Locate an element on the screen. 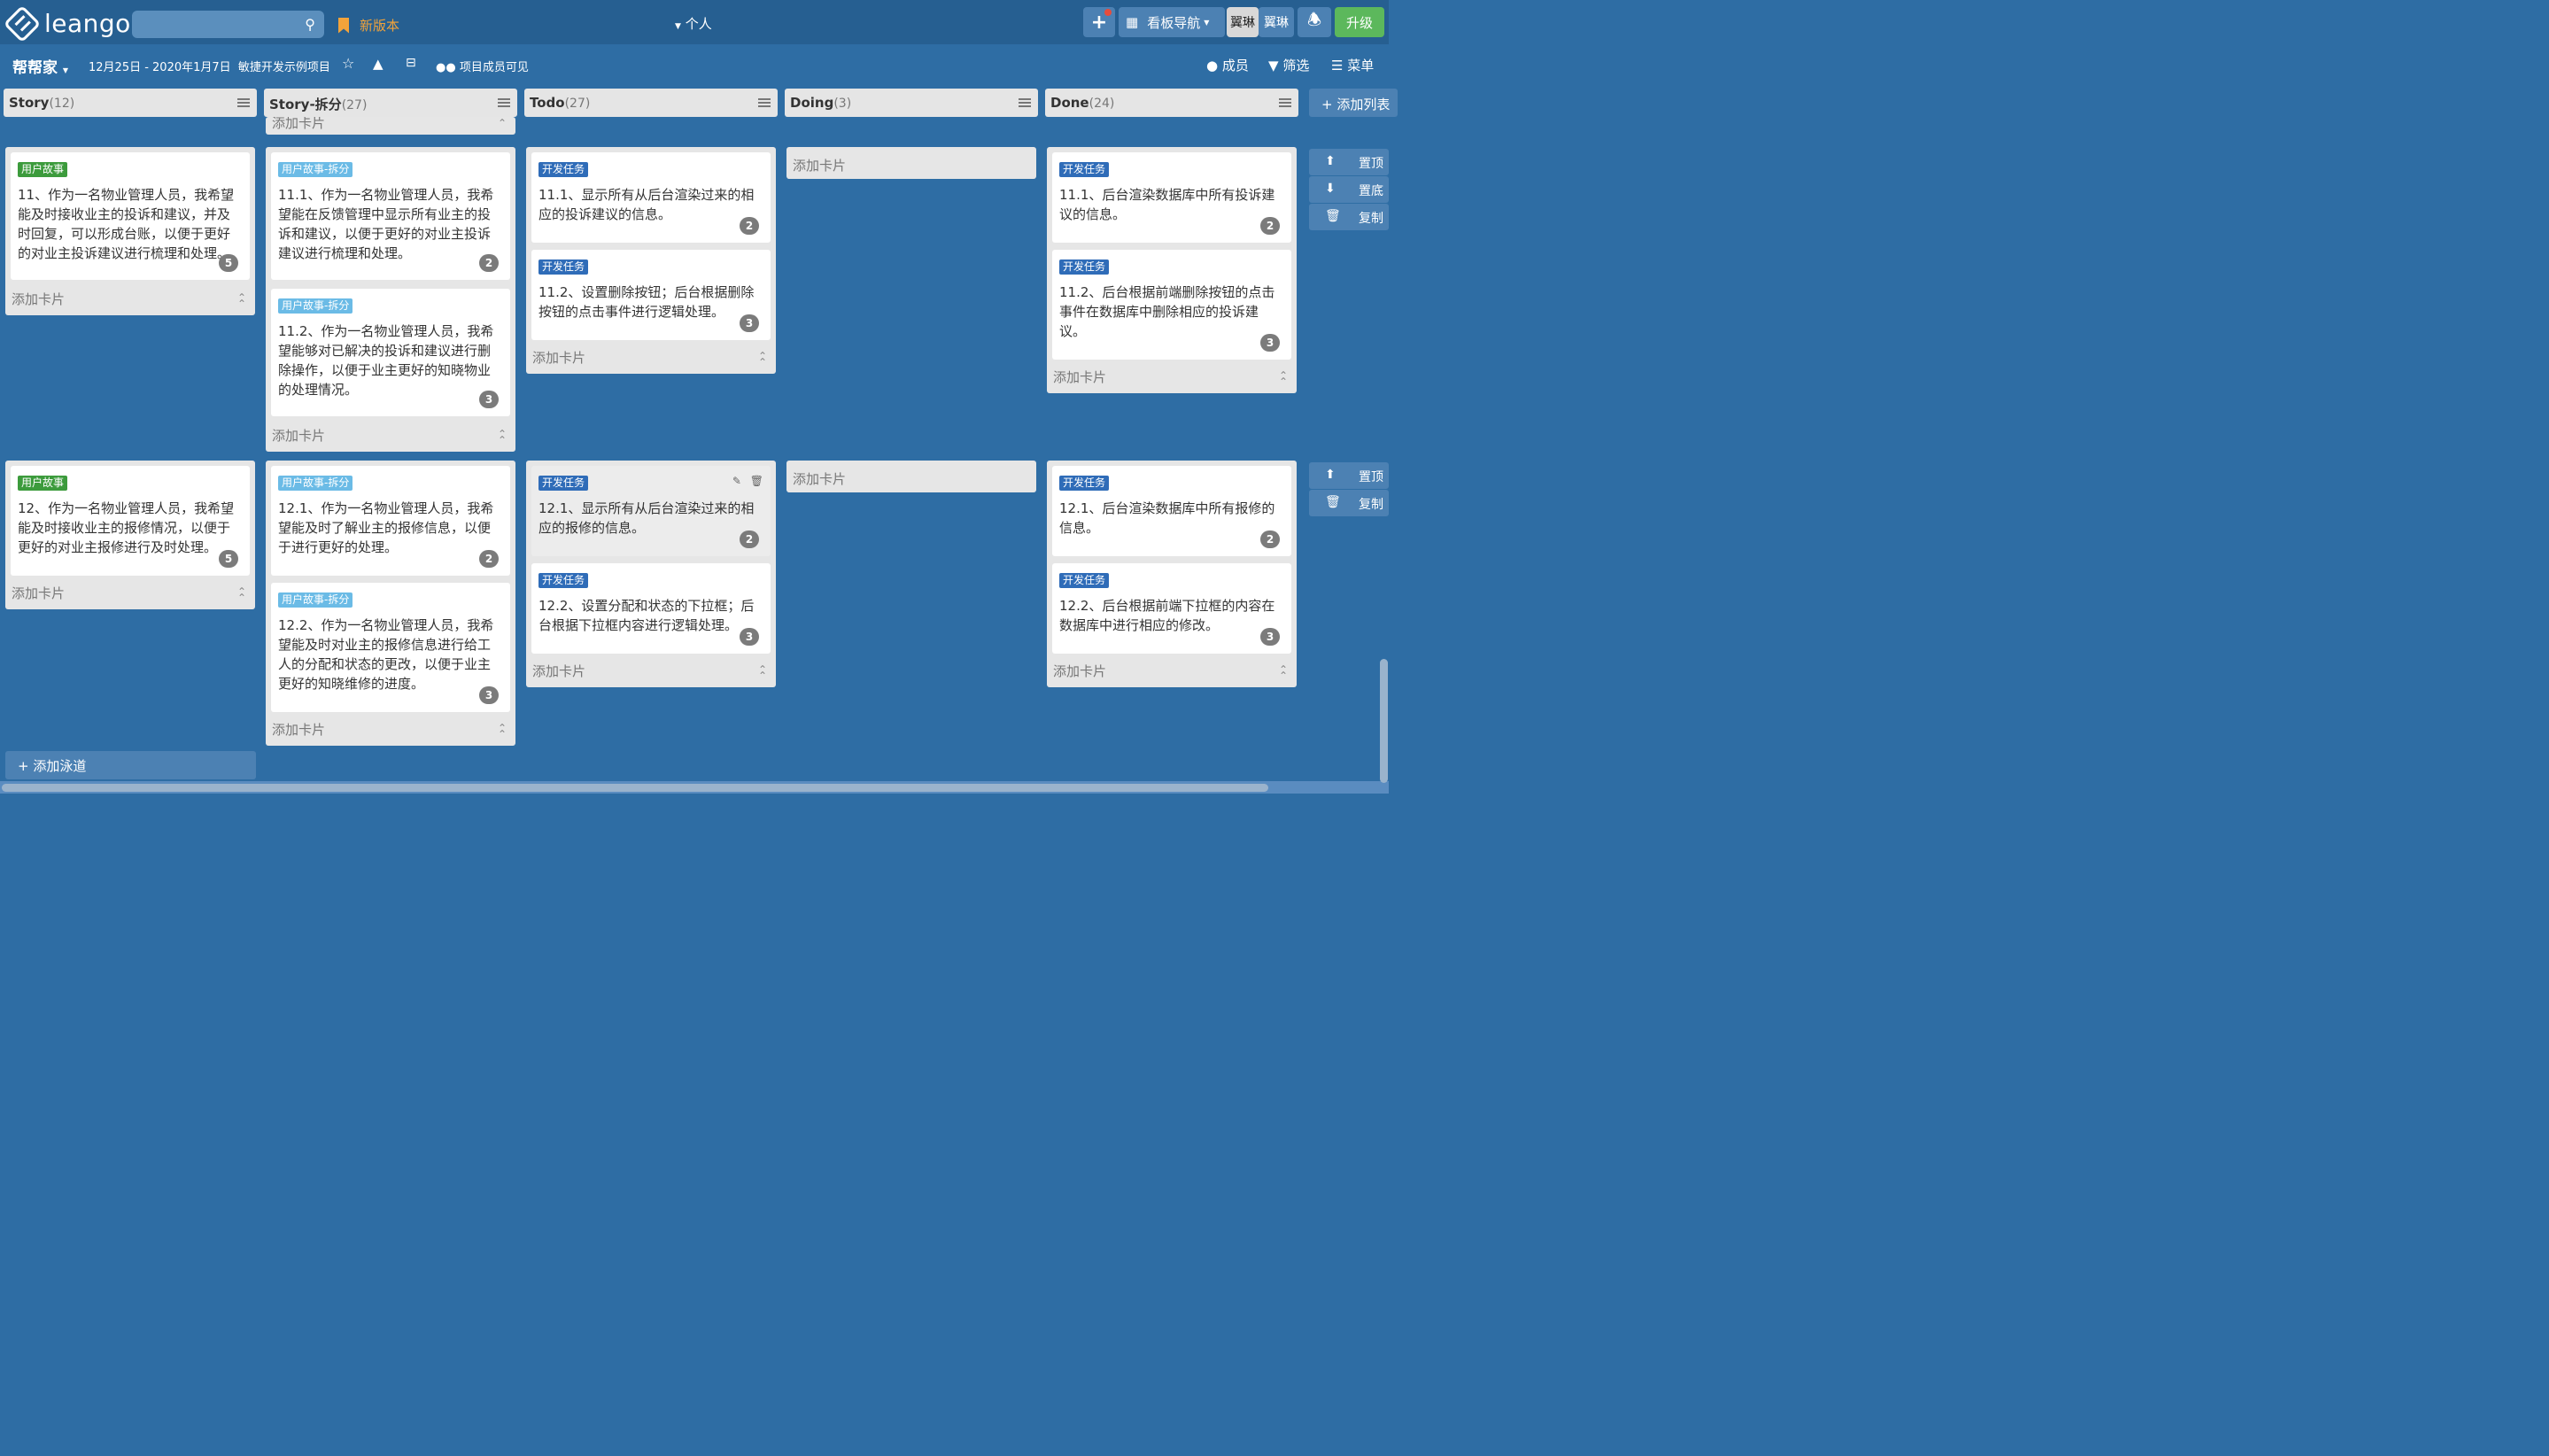 The image size is (2549, 1456). horizontal-scrollbar is located at coordinates (695, 787).